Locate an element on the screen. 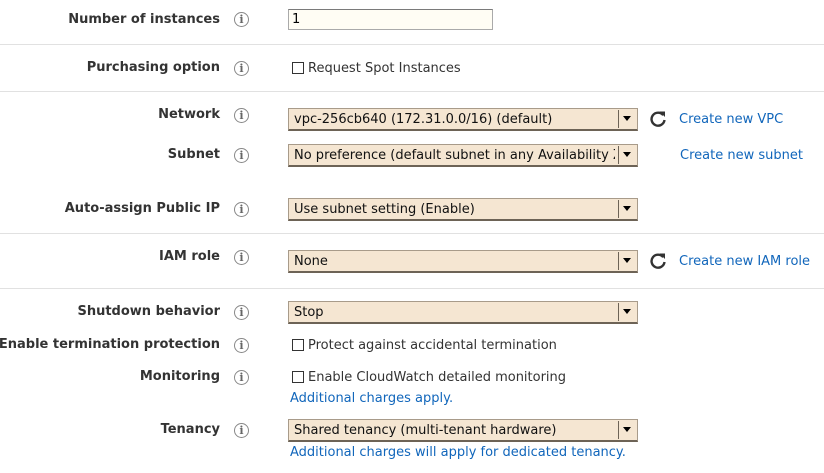 The width and height of the screenshot is (824, 473). termination-label: Enable termination protection is located at coordinates (110, 344).